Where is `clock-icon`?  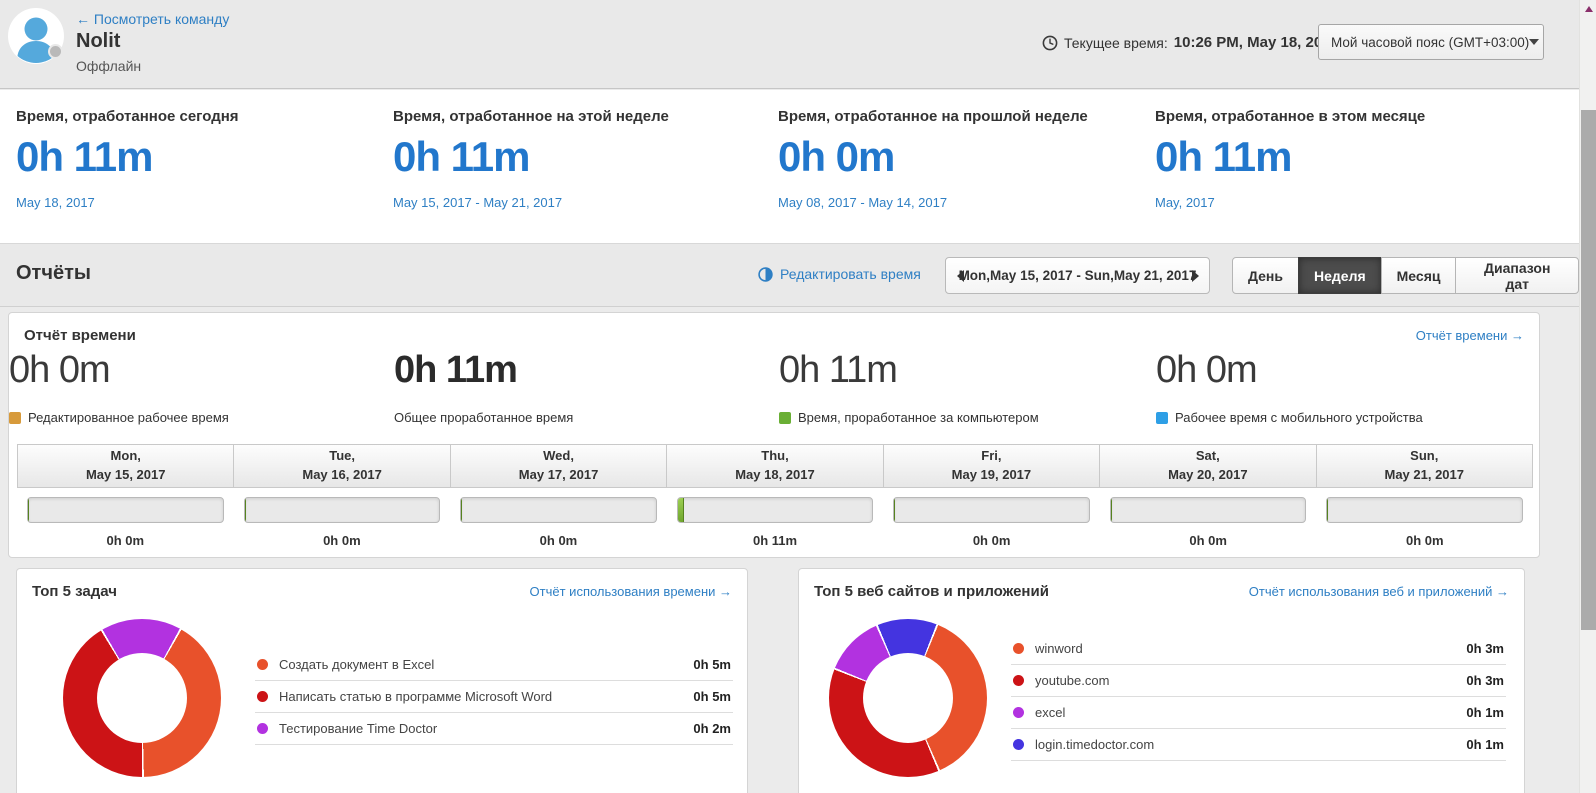
clock-icon is located at coordinates (1050, 42).